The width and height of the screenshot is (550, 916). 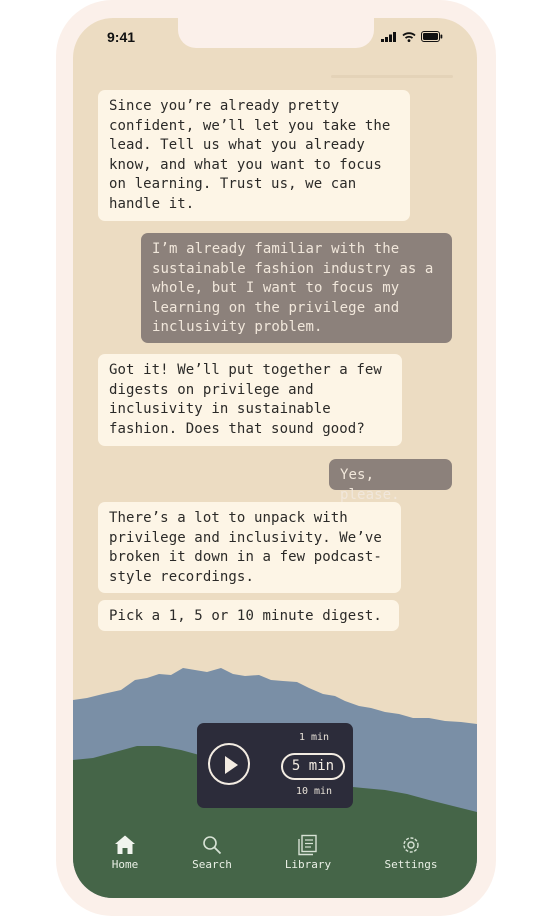 I want to click on duration-option-10min: 10 min, so click(x=314, y=791).